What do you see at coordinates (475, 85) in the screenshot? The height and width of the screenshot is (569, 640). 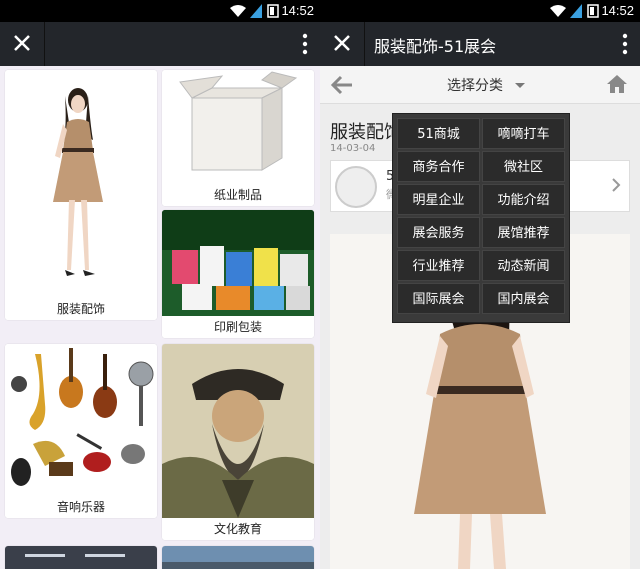 I see `category-select: 选择分类` at bounding box center [475, 85].